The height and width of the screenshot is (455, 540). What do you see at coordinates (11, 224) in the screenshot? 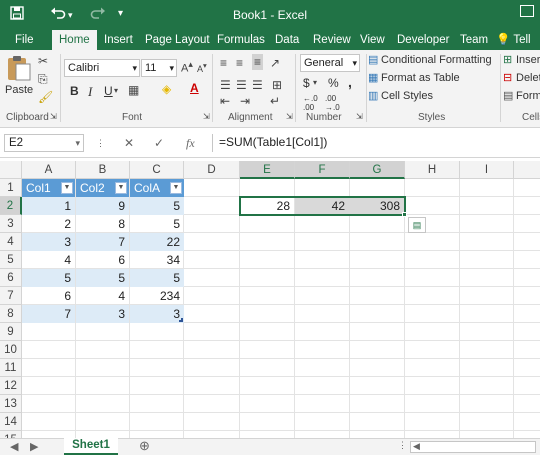
I see `row-header-3: 3` at bounding box center [11, 224].